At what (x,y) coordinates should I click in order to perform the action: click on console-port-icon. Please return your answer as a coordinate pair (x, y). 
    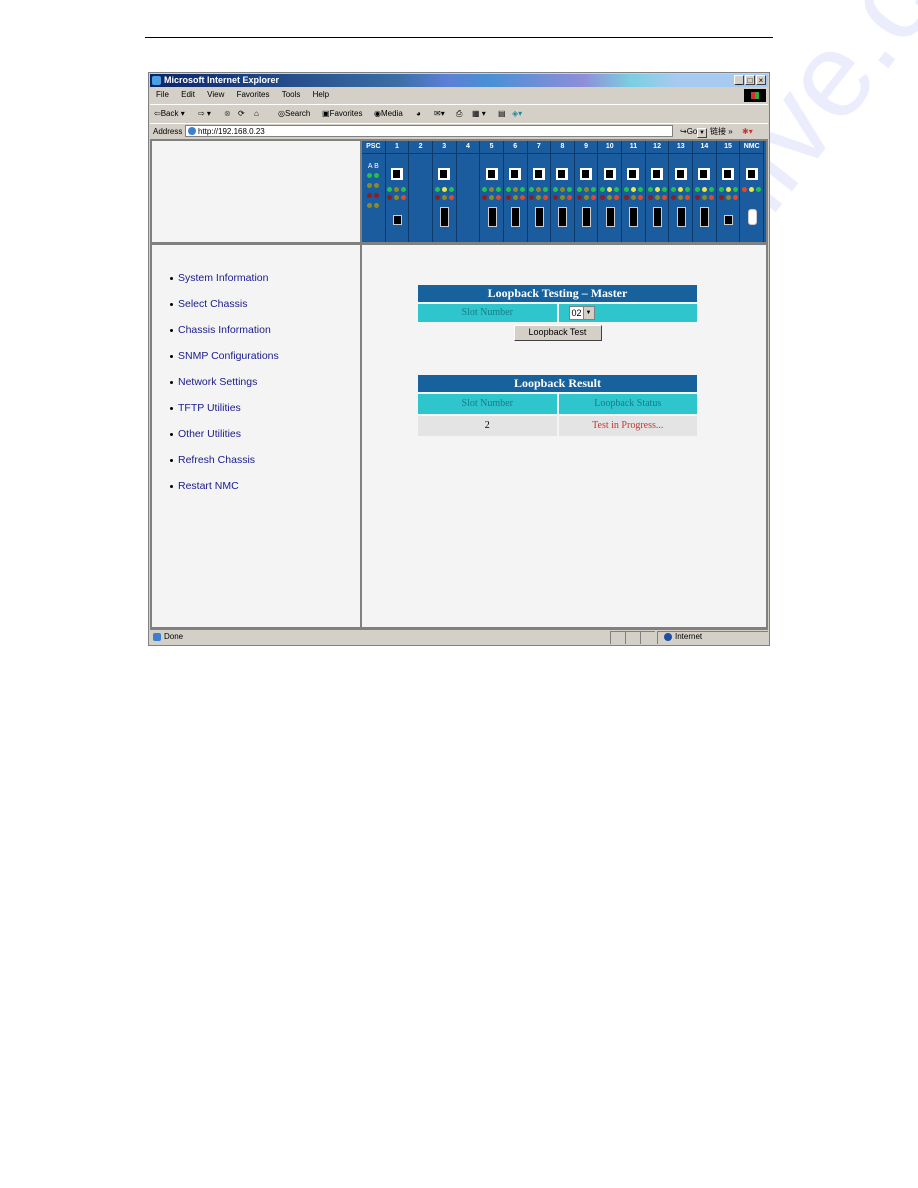
    Looking at the image, I should click on (752, 217).